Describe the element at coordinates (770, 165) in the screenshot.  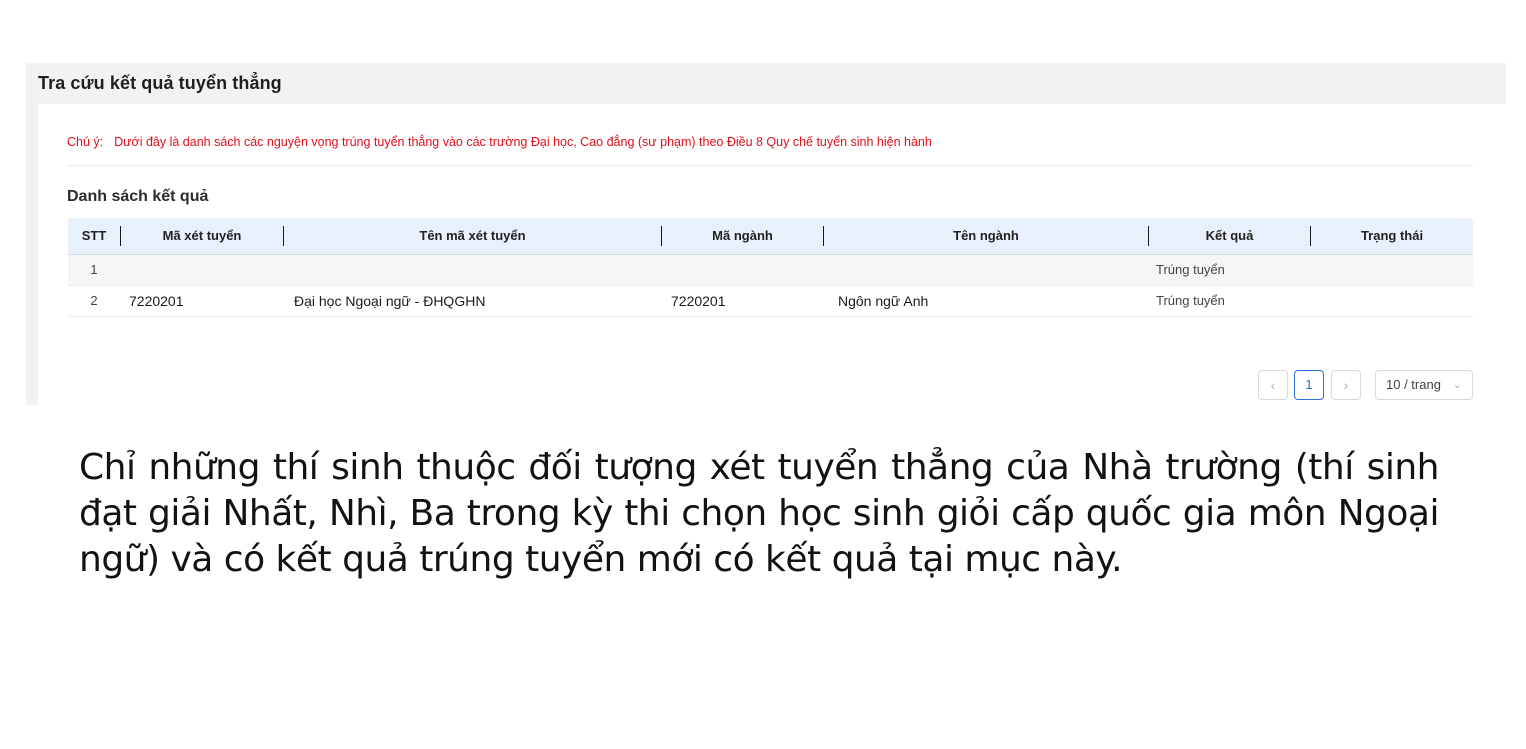
I see `divider` at that location.